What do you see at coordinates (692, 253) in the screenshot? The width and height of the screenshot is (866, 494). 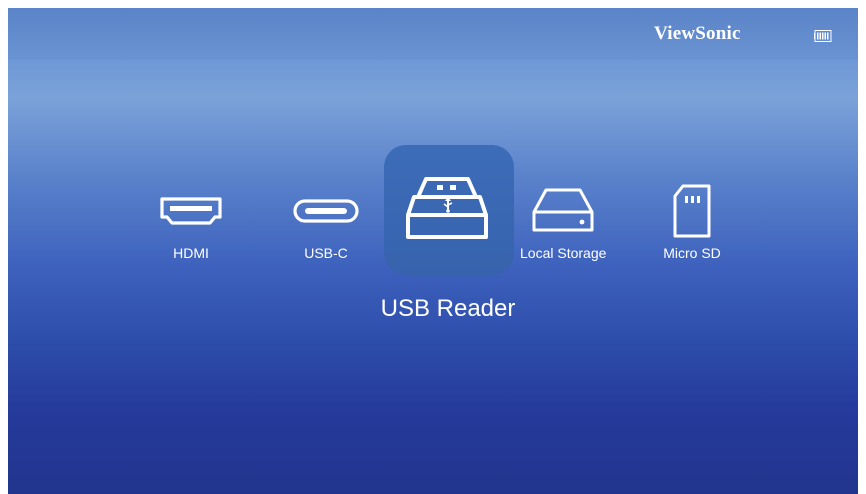 I see `source-label-micro-sd: Micro SD` at bounding box center [692, 253].